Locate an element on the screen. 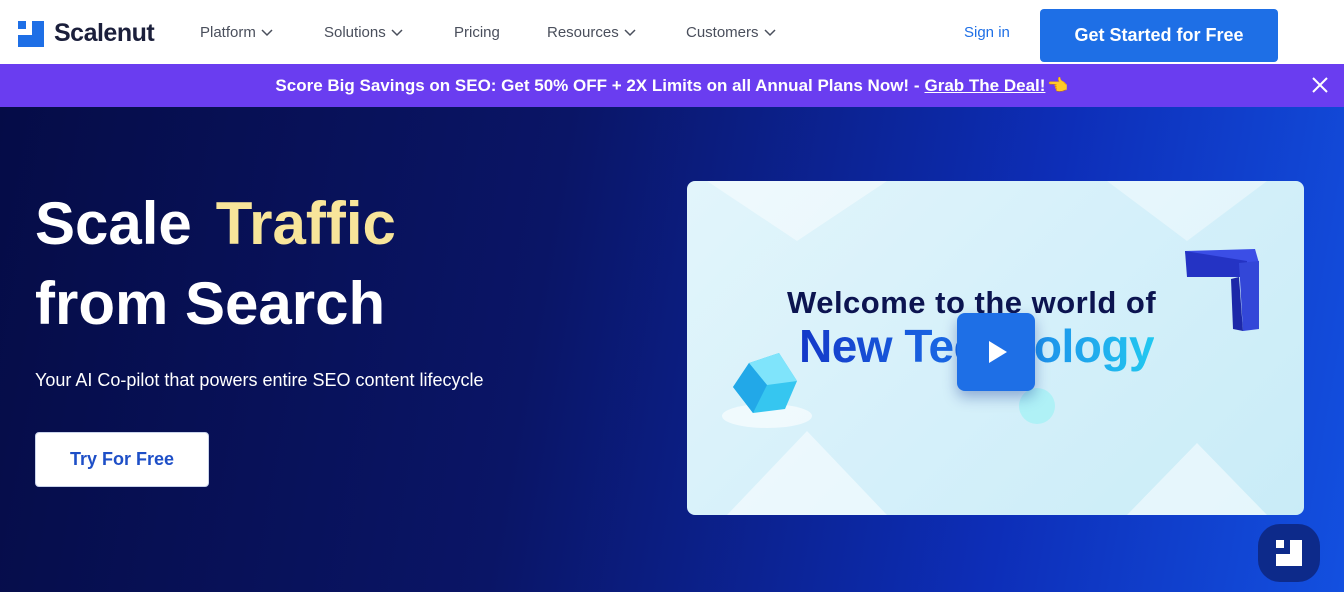 The height and width of the screenshot is (592, 1344). get-started-button: Get Started for Free is located at coordinates (1159, 35).